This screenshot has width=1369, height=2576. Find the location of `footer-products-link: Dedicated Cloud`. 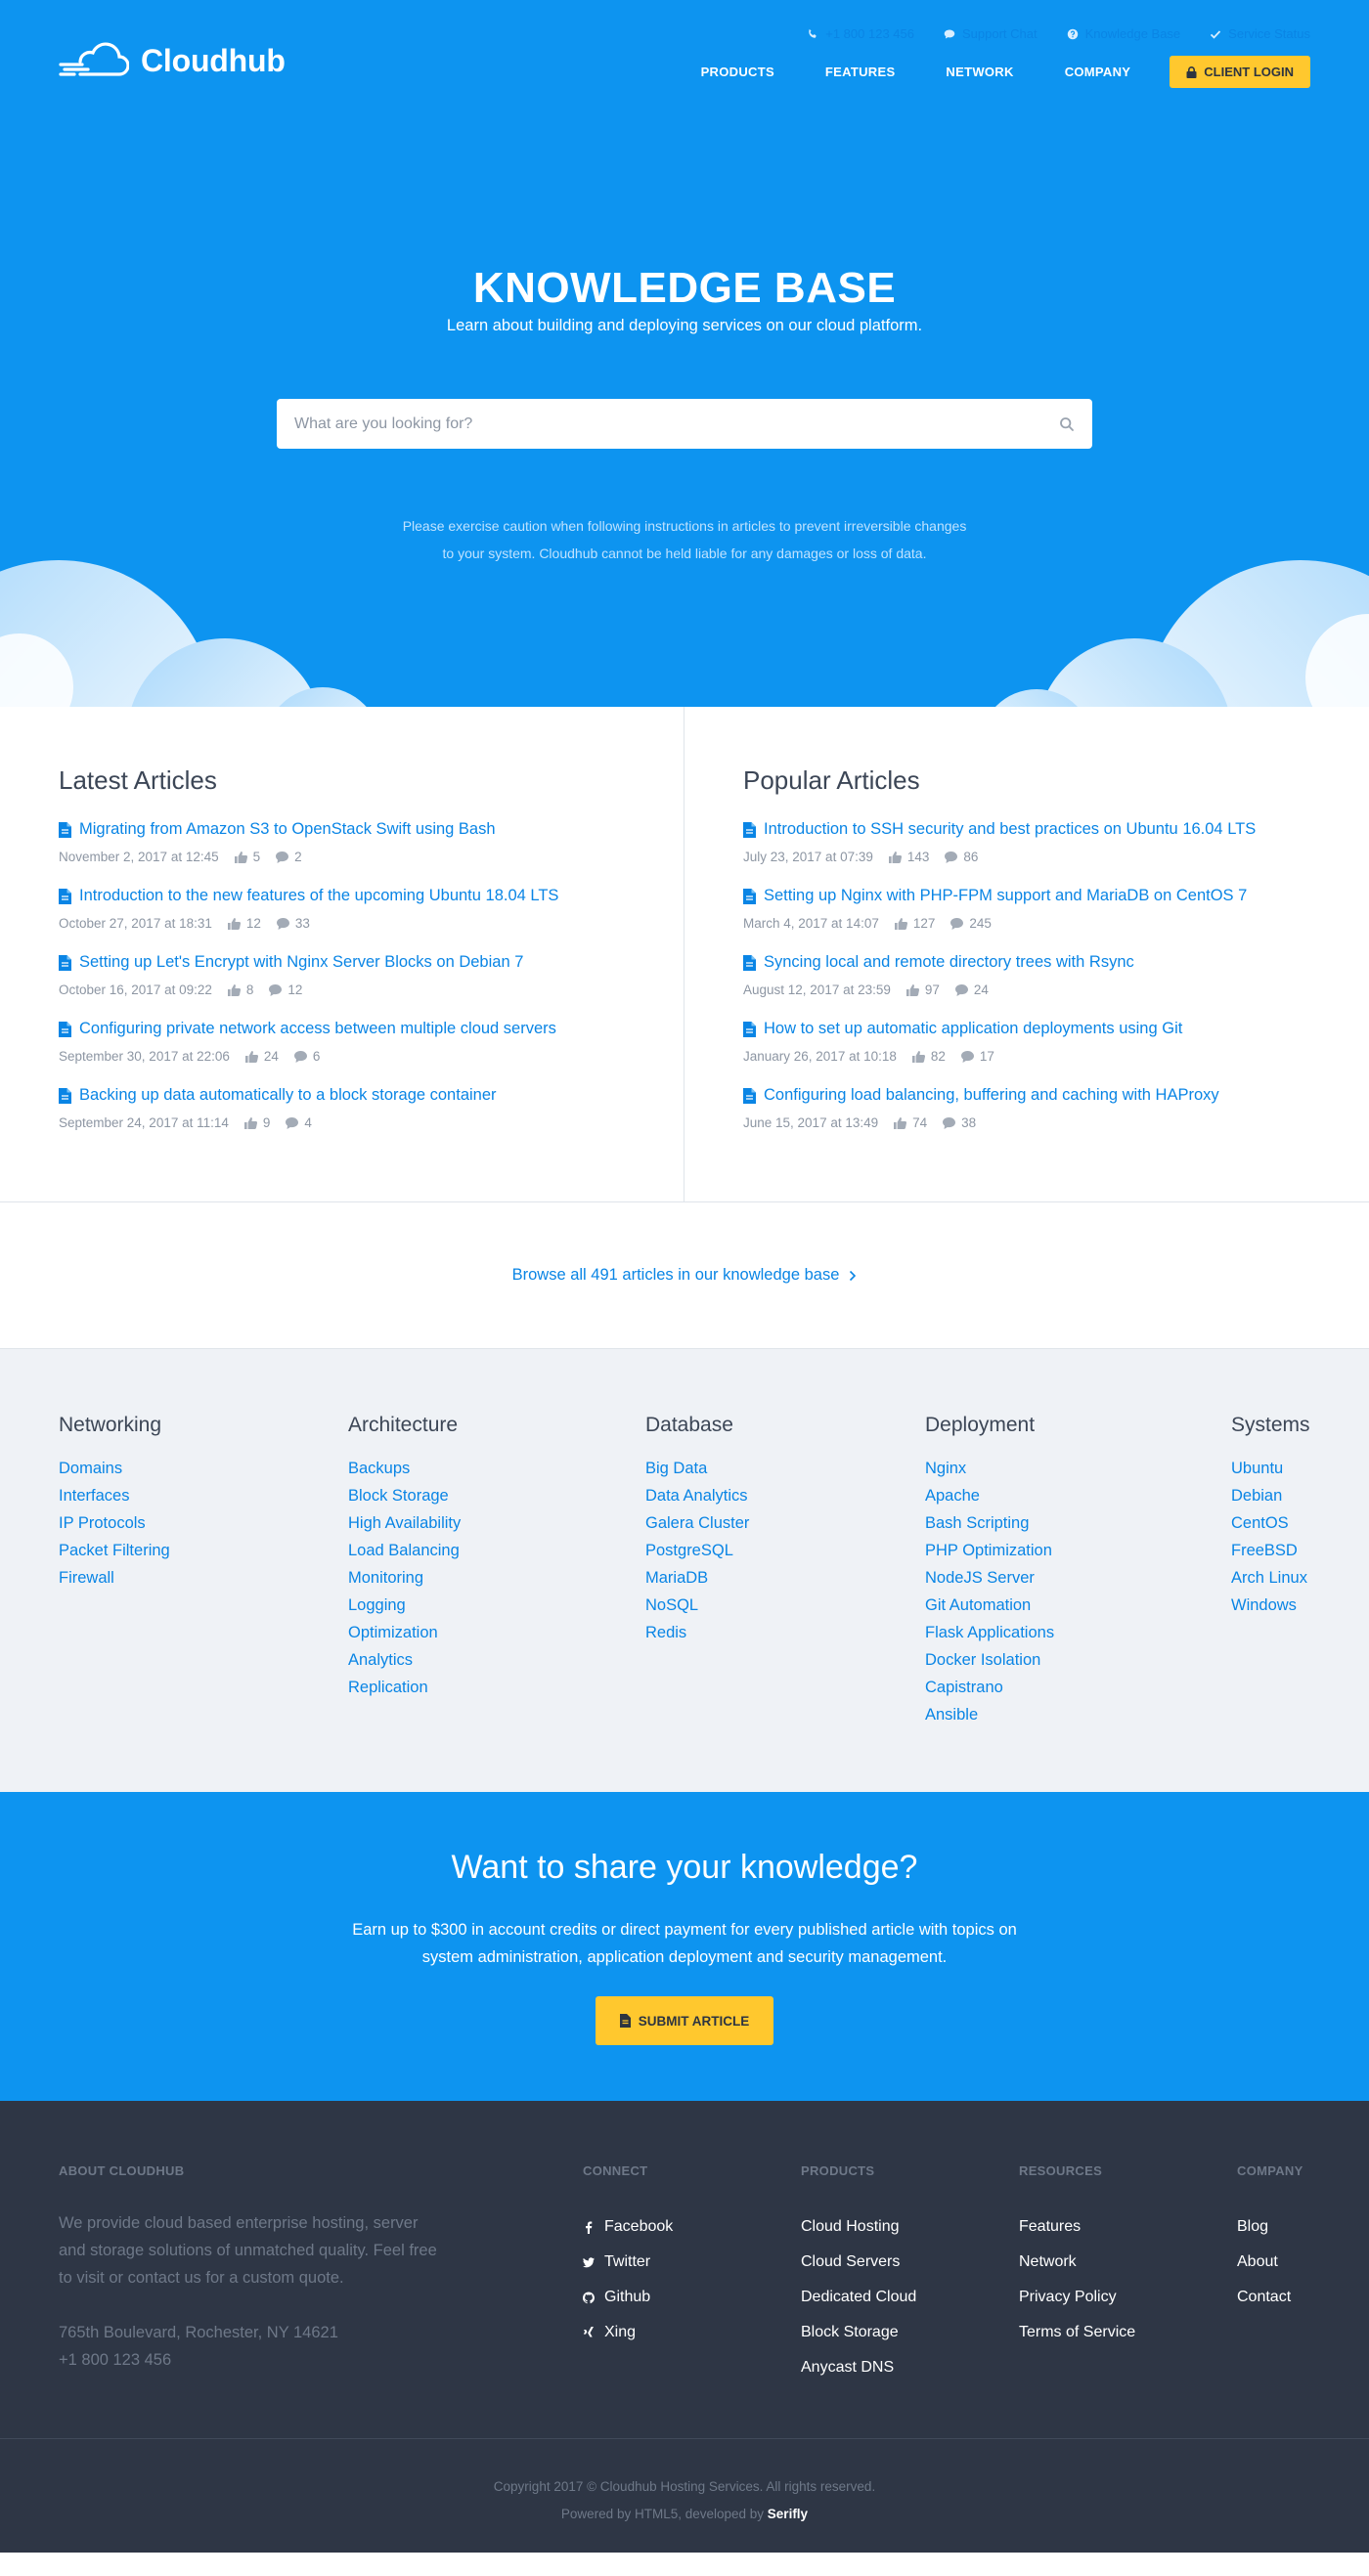

footer-products-link: Dedicated Cloud is located at coordinates (858, 2297).